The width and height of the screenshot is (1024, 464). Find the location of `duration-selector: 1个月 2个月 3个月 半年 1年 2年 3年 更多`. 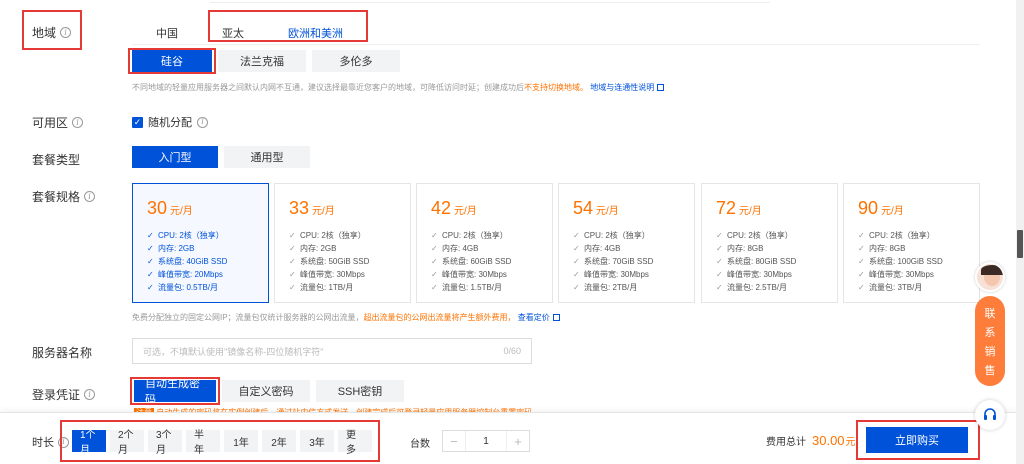

duration-selector: 1个月 2个月 3个月 半年 1年 2年 3年 更多 is located at coordinates (224, 443).